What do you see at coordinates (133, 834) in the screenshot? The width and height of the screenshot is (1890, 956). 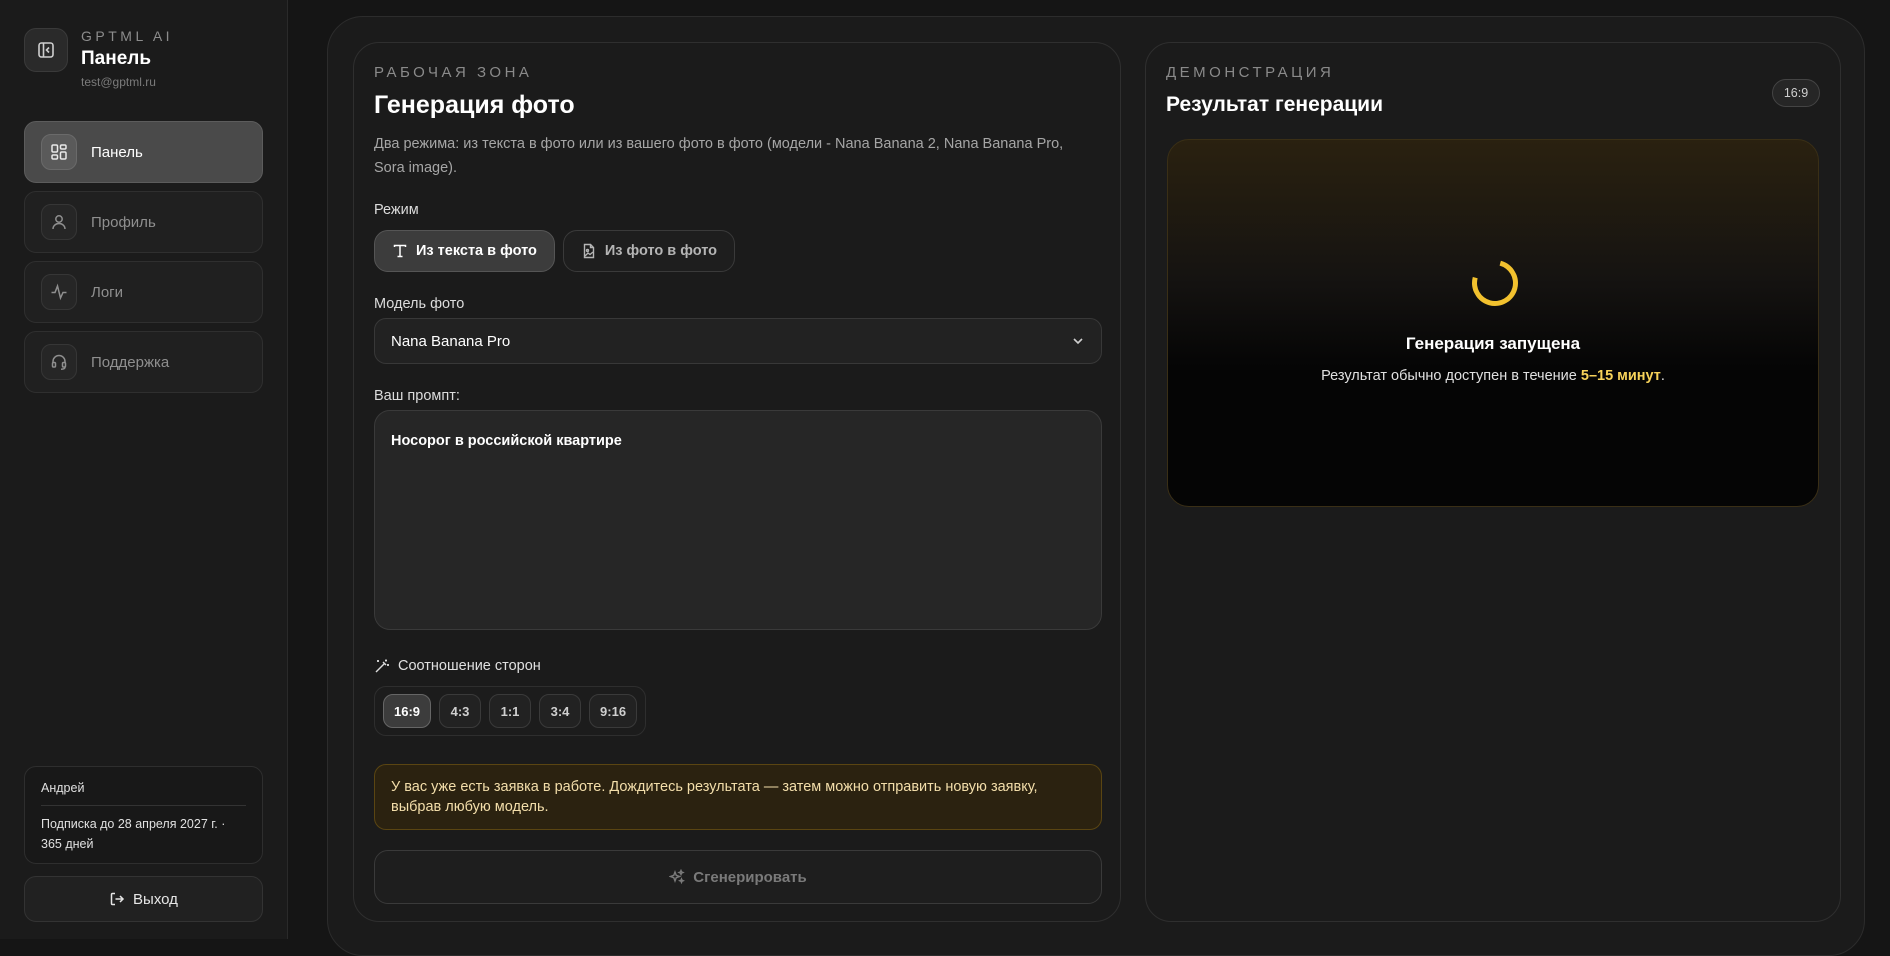 I see `subscription-info: Подписка до 28 апреля 2027 г. · 365 дней` at bounding box center [133, 834].